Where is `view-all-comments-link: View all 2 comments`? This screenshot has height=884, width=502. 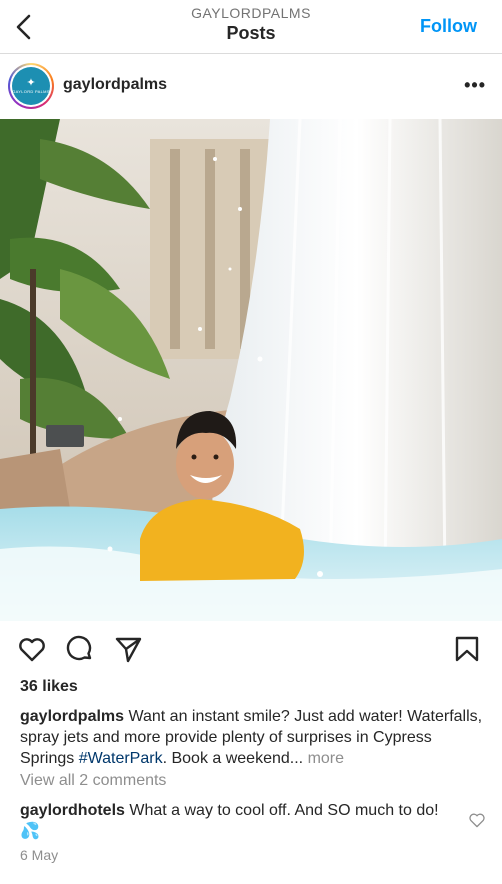 view-all-comments-link: View all 2 comments is located at coordinates (93, 781).